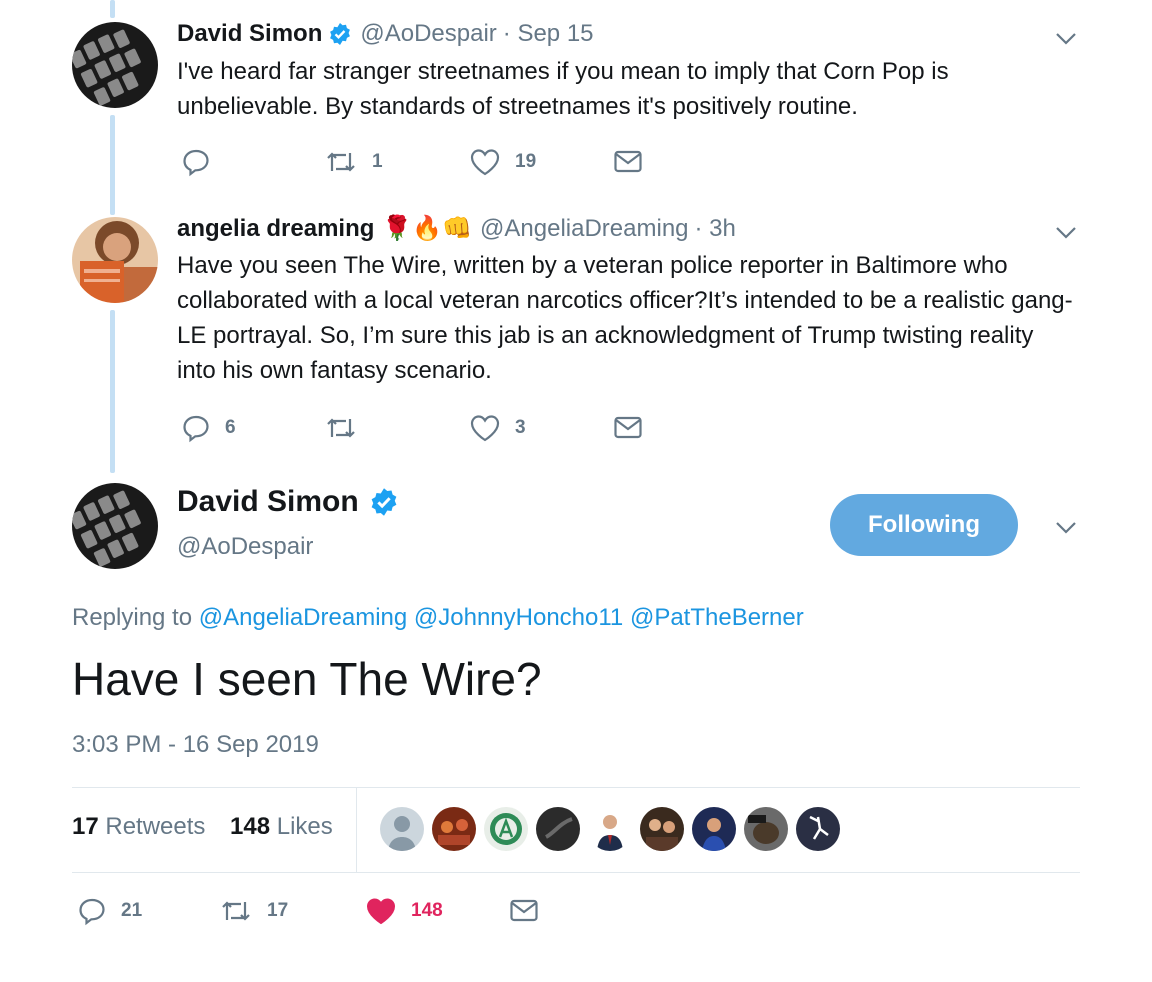 Image resolution: width=1152 pixels, height=982 pixels. I want to click on main-tweet-text: Have I seen The Wire?, so click(307, 679).